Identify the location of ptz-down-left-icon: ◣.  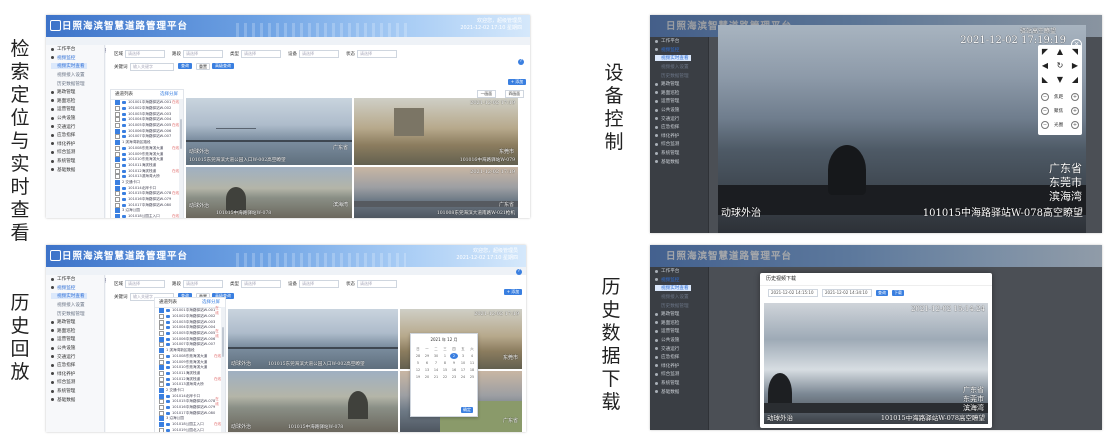
(1045, 80).